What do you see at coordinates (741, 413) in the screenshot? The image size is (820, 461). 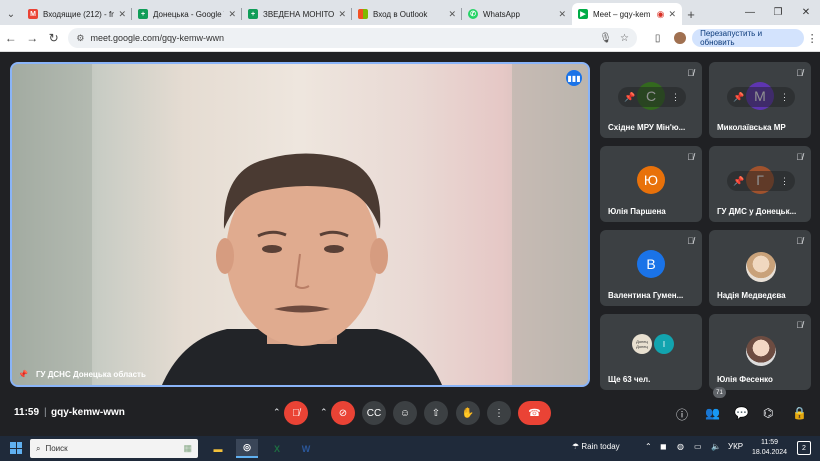 I see `chat-icon: 💬` at bounding box center [741, 413].